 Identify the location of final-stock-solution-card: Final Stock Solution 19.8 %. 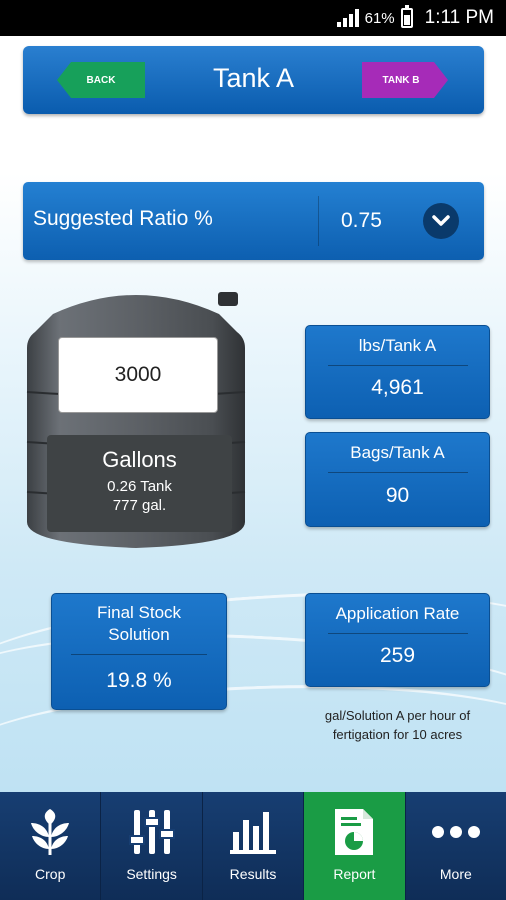
(139, 651).